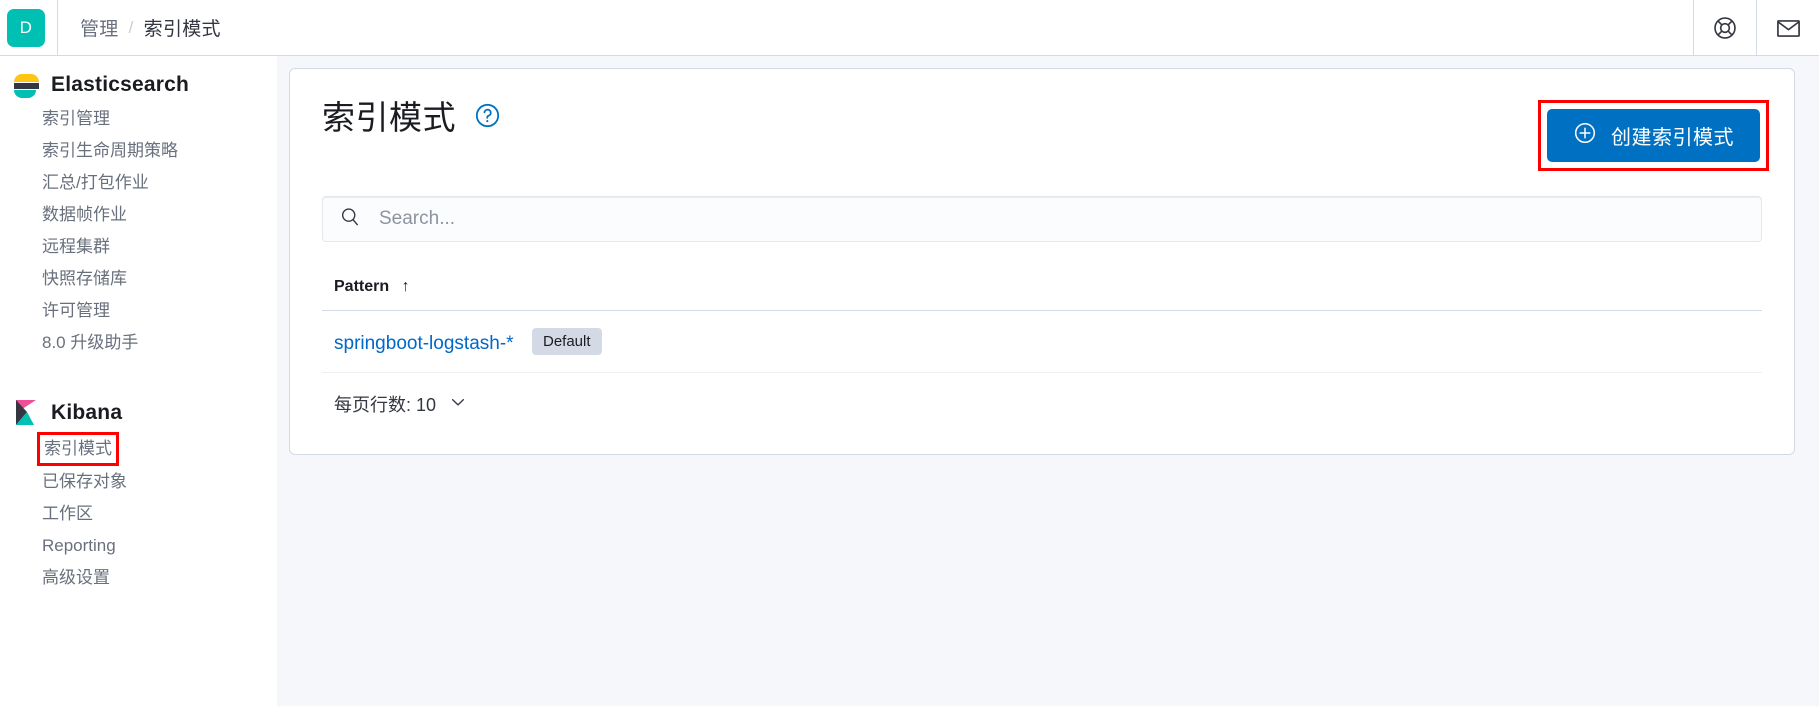 This screenshot has width=1819, height=706. What do you see at coordinates (138, 183) in the screenshot?
I see `sidebar-item-rollup-jobs: 汇总/打包作业` at bounding box center [138, 183].